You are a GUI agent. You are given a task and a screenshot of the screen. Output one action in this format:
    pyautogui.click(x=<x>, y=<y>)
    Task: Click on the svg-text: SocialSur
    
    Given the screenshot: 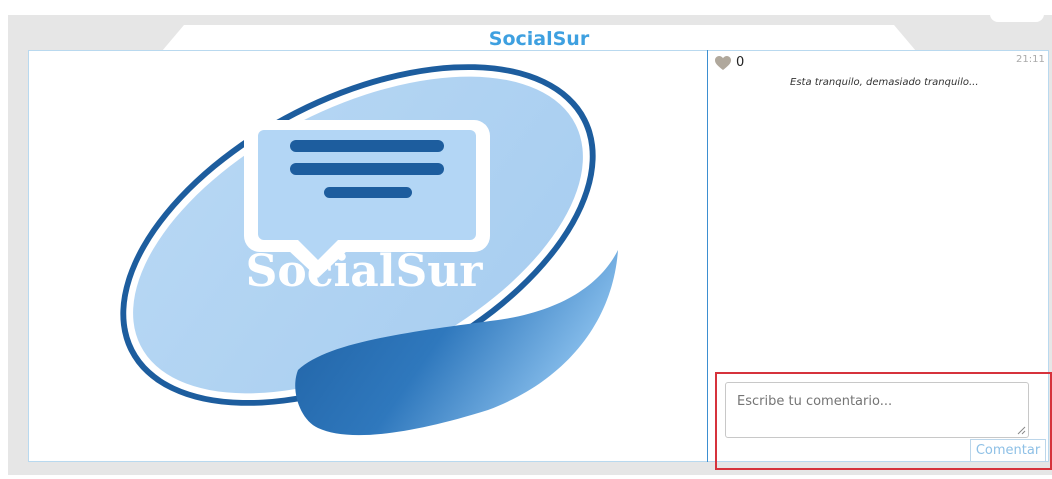 What is the action you would take?
    pyautogui.click(x=365, y=271)
    